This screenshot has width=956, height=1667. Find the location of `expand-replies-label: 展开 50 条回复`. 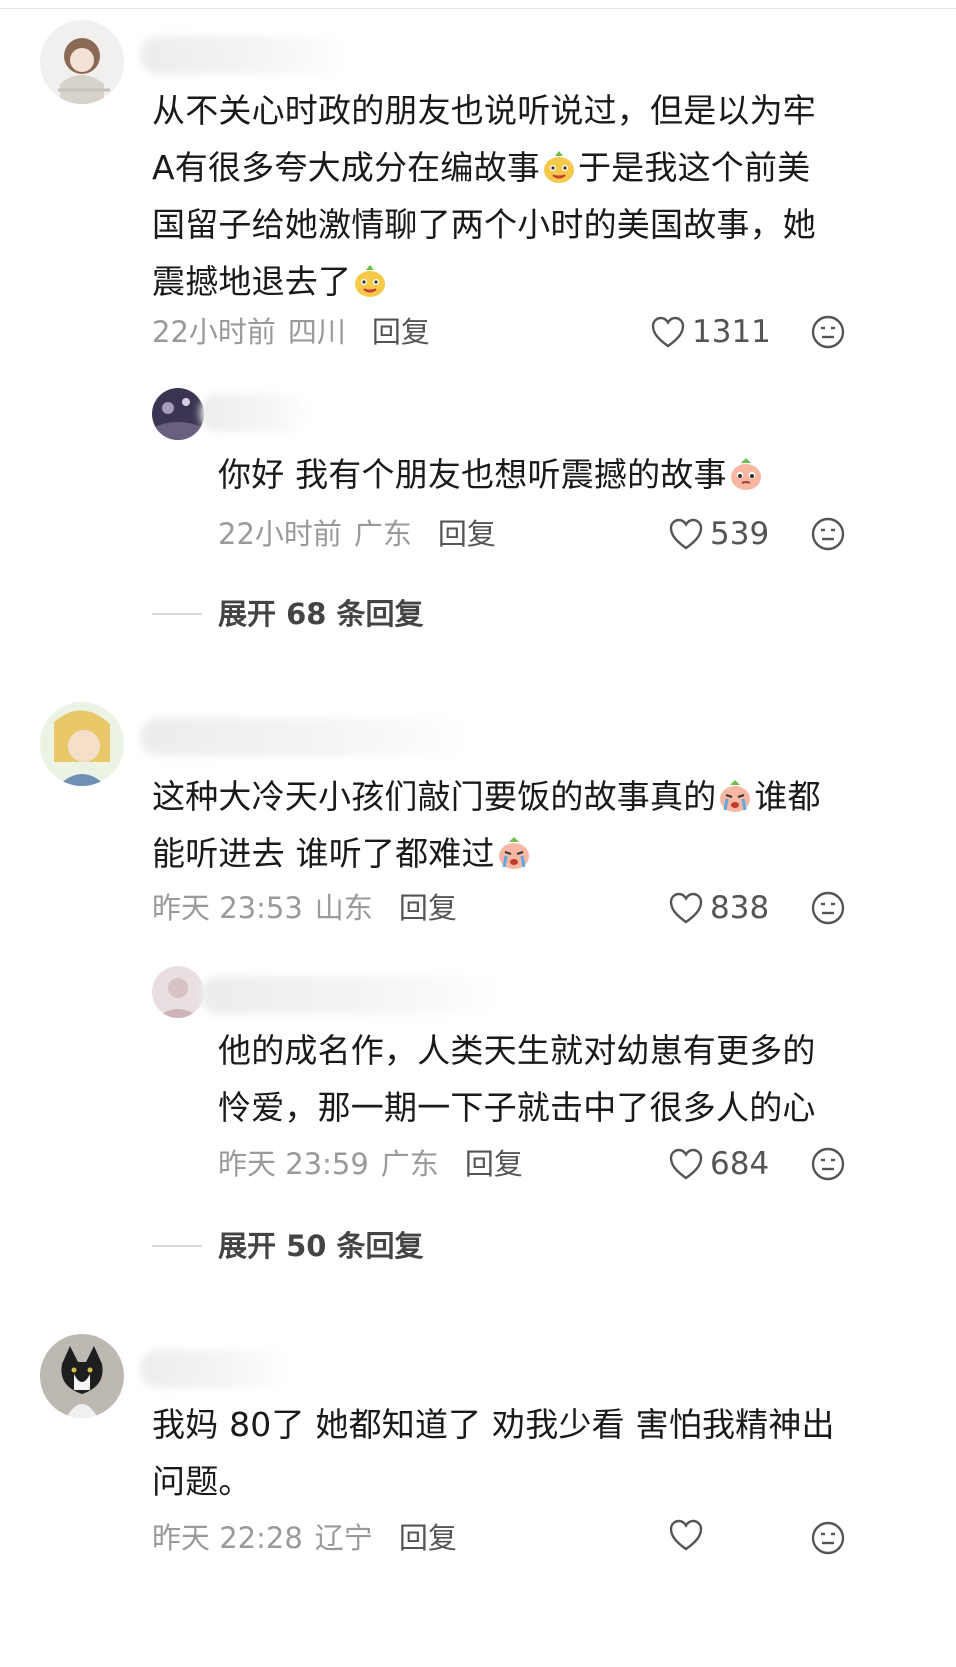

expand-replies-label: 展开 50 条回复 is located at coordinates (321, 1246).